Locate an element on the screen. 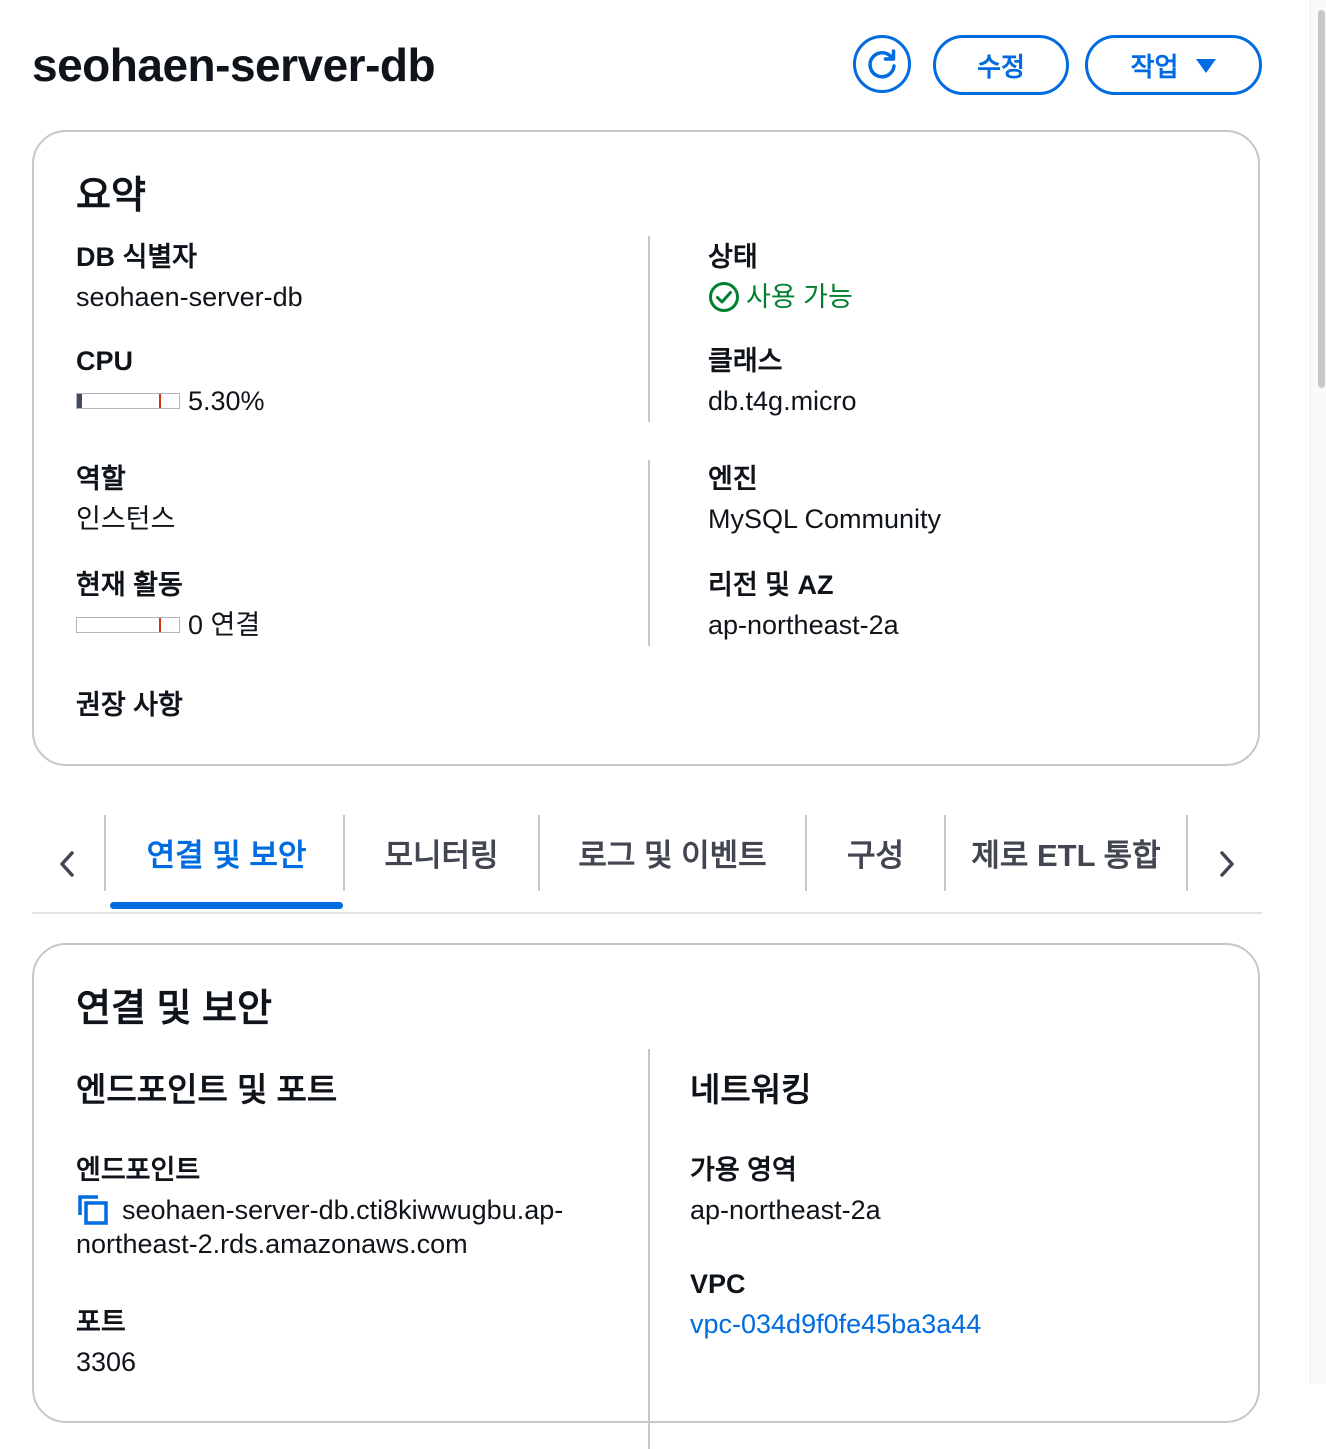  actions-dropdown-button: 작업 is located at coordinates (1173, 65).